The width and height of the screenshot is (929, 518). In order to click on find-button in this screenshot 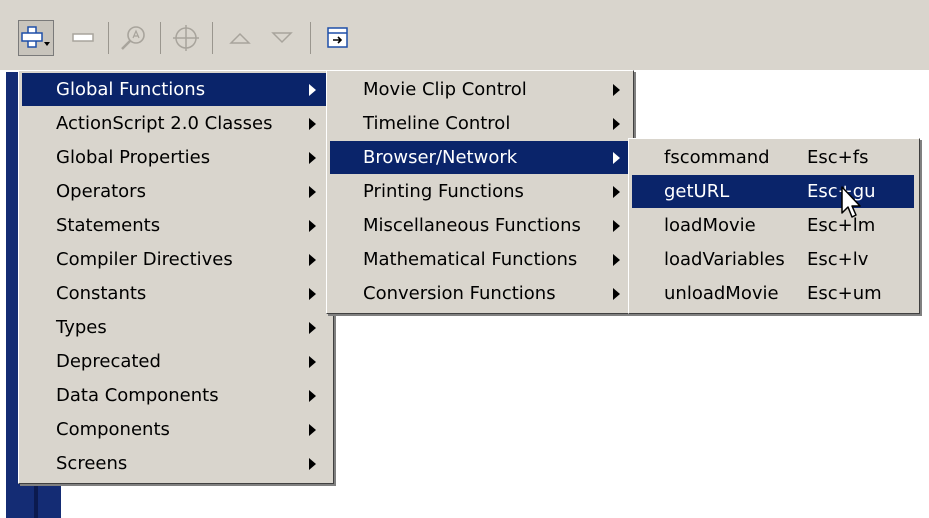, I will do `click(134, 38)`.